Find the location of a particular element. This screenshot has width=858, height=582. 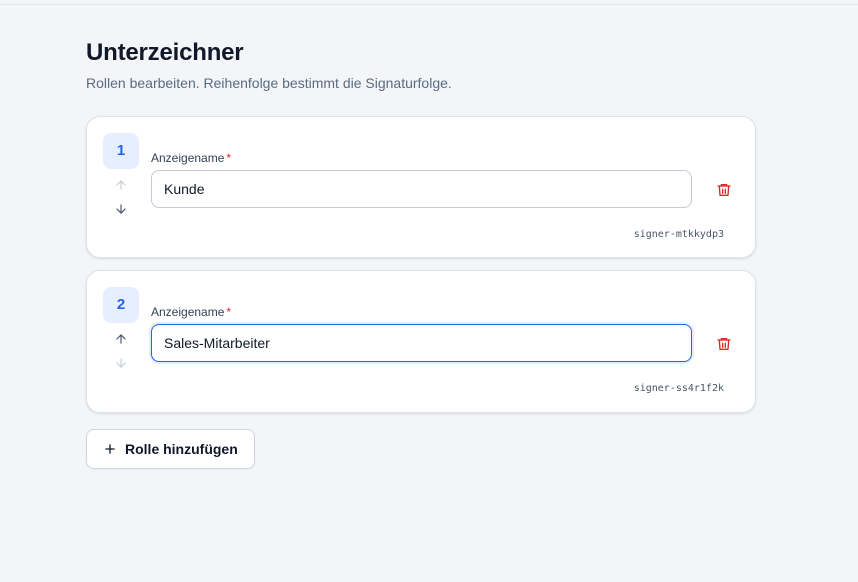

order-badge: 1 is located at coordinates (121, 151).